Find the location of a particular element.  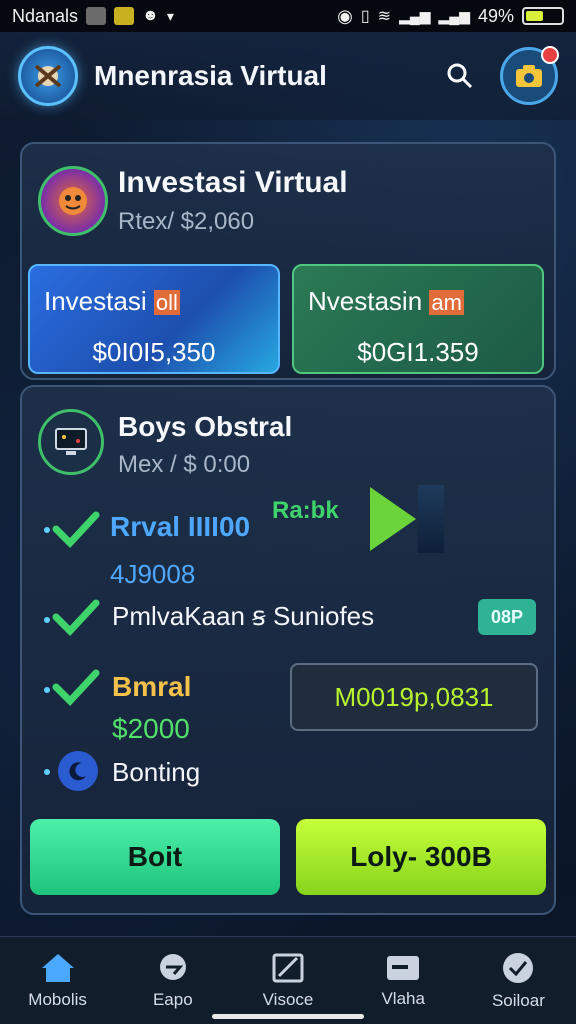

dropdown-icon: ▾ is located at coordinates (170, 15).